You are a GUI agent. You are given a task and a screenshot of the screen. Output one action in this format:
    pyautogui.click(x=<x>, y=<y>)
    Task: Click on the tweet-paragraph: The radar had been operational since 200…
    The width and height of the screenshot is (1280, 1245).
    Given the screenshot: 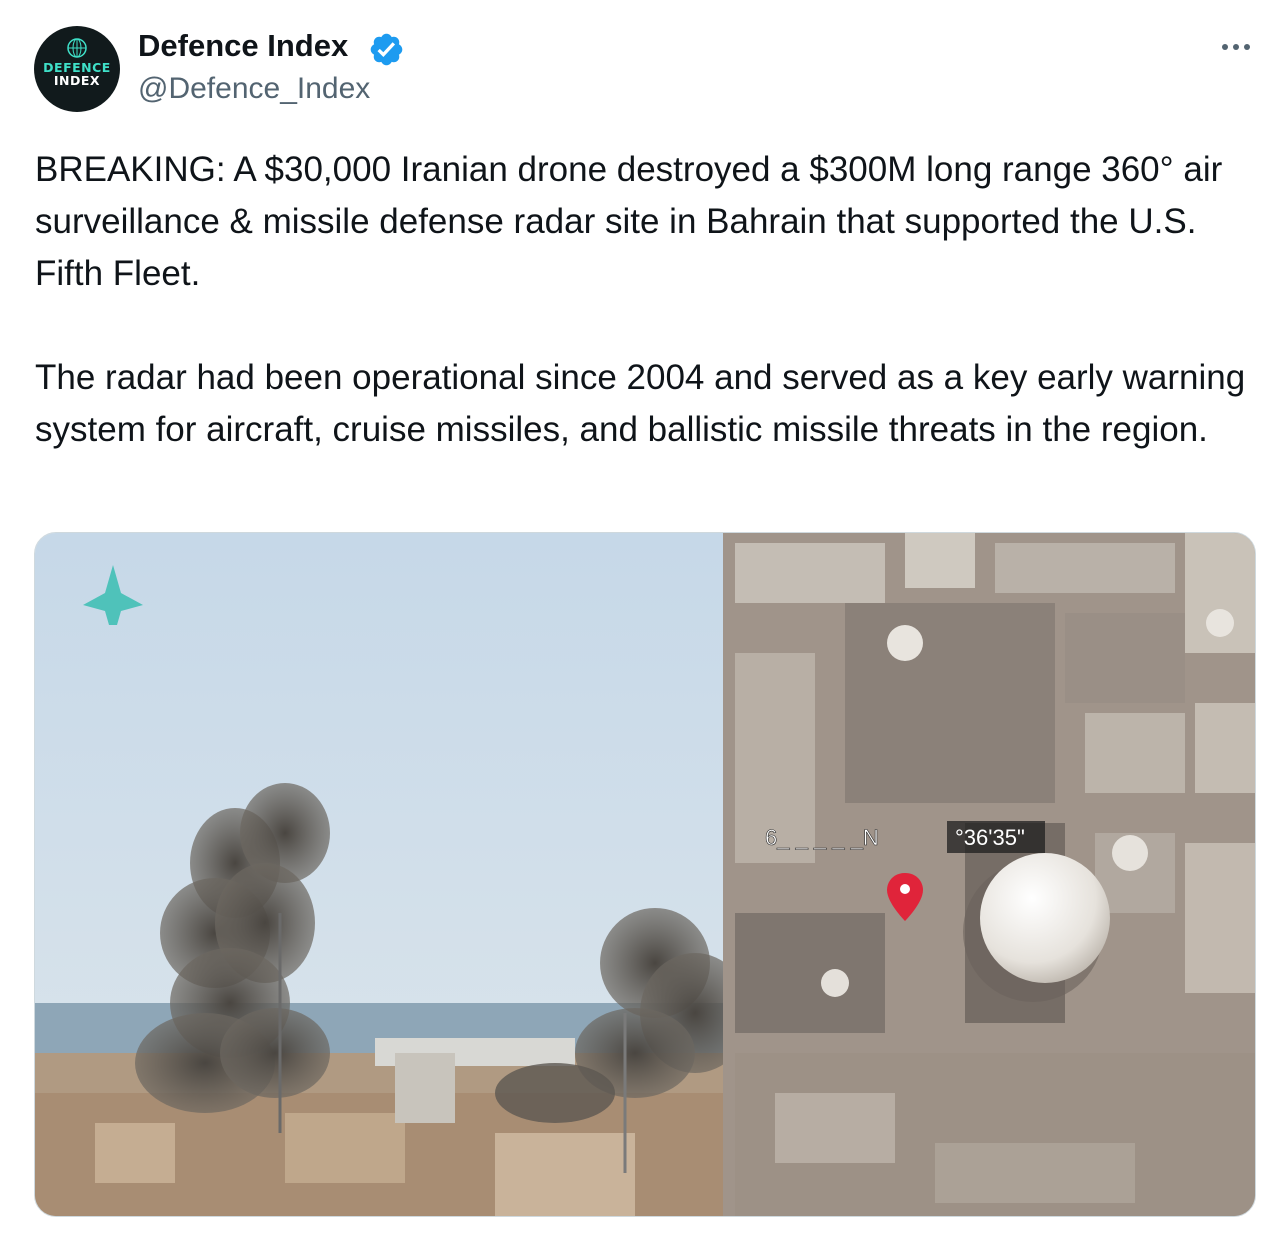 What is the action you would take?
    pyautogui.click(x=640, y=403)
    